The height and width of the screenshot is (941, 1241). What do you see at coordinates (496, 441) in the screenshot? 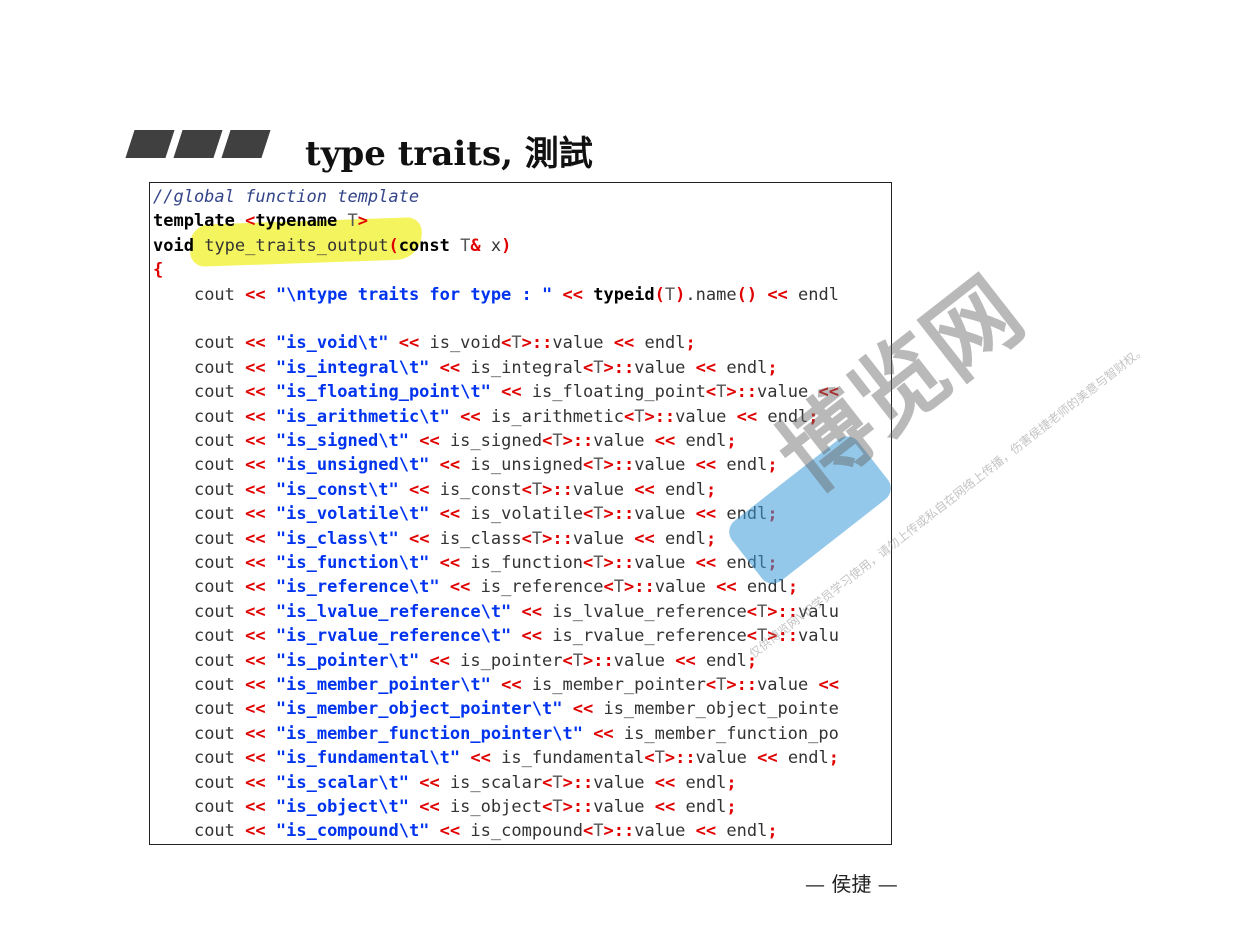
I see `code-identifier: is_signed` at bounding box center [496, 441].